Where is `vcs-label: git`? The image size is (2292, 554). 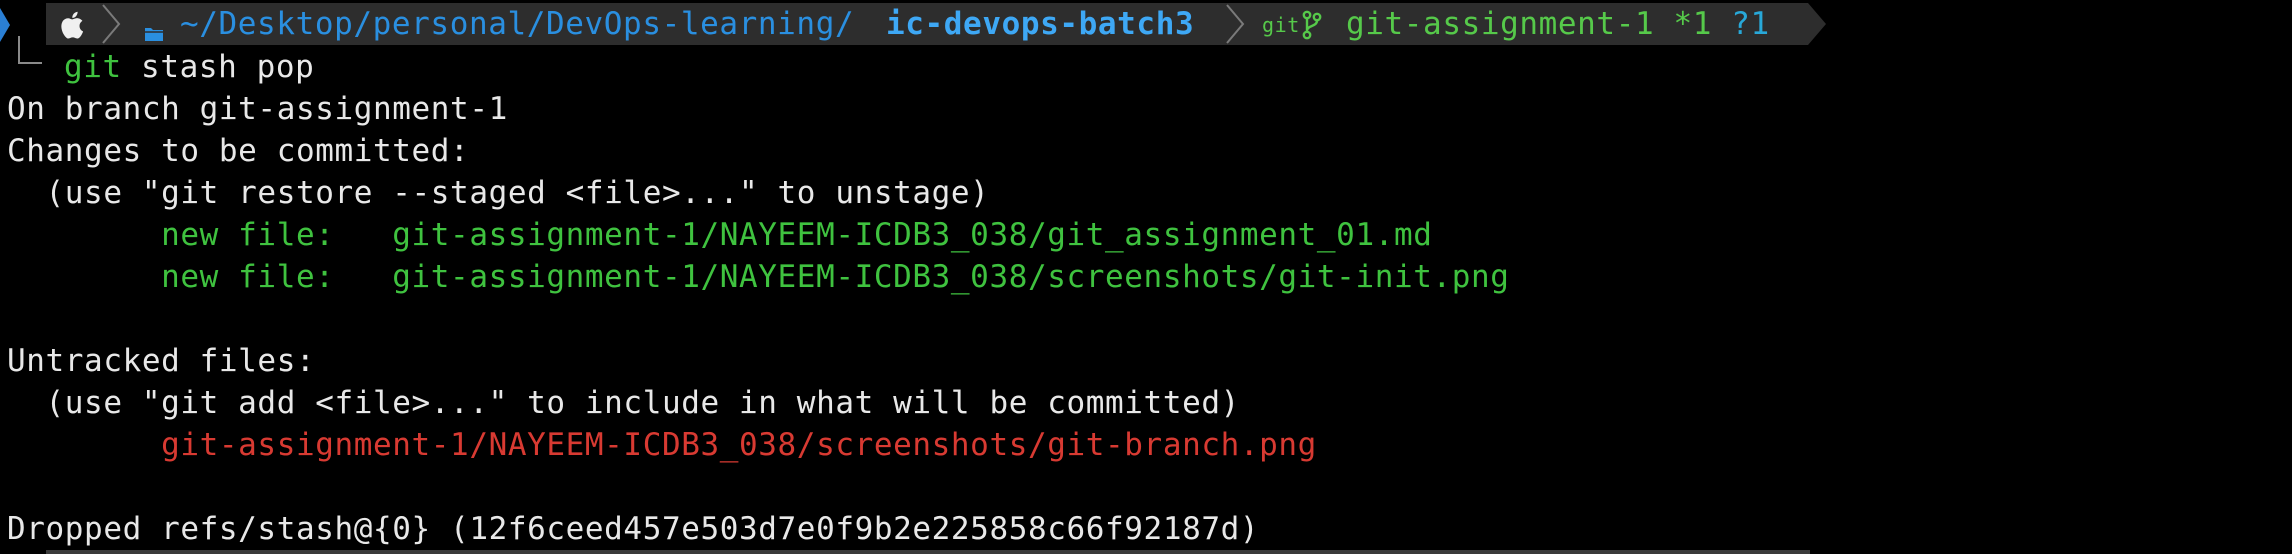 vcs-label: git is located at coordinates (1281, 25).